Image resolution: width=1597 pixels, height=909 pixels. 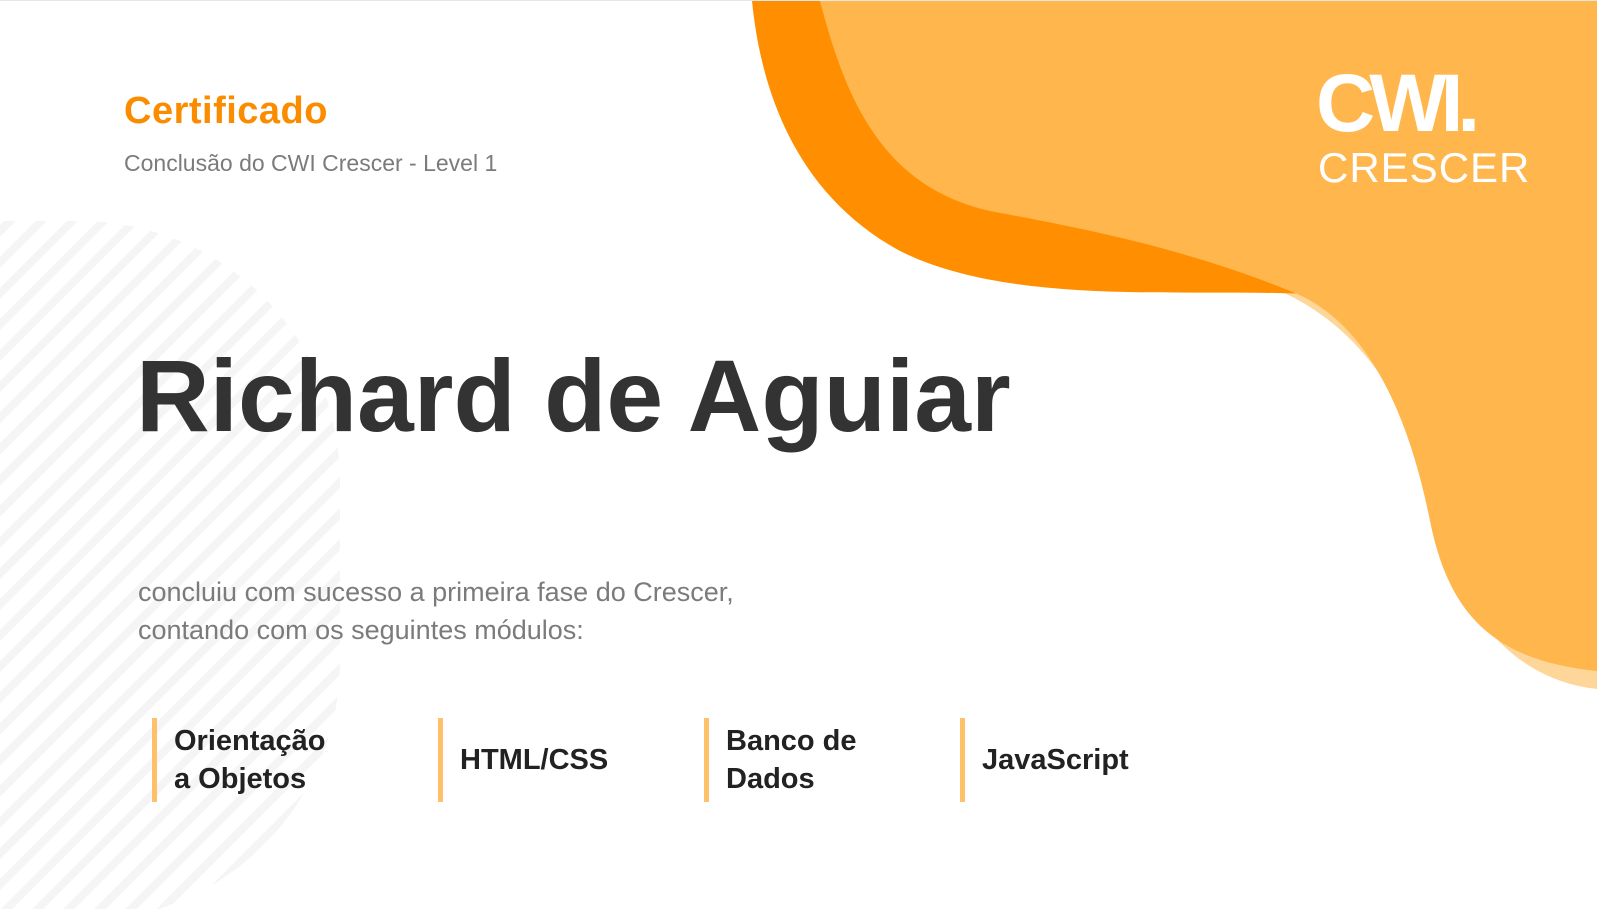 What do you see at coordinates (791, 741) in the screenshot?
I see `module-label-line: Banco de` at bounding box center [791, 741].